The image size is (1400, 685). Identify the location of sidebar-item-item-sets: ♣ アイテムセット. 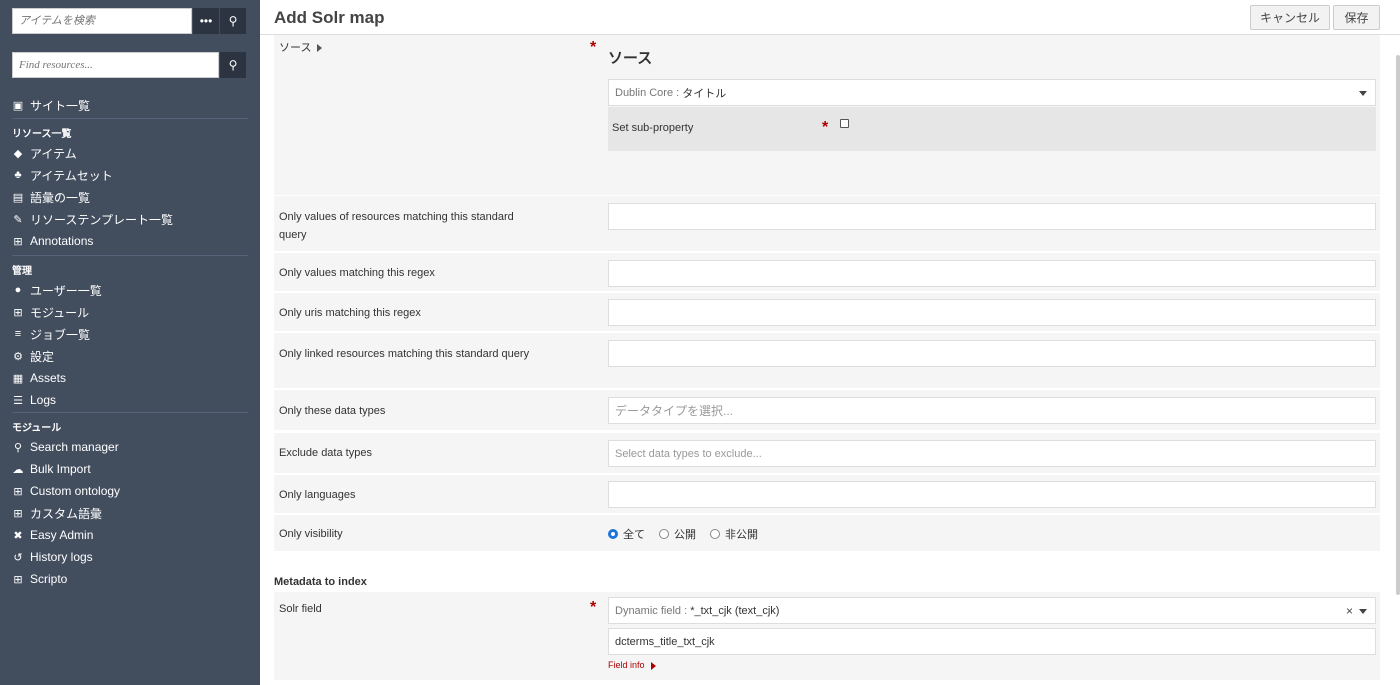
(130, 175).